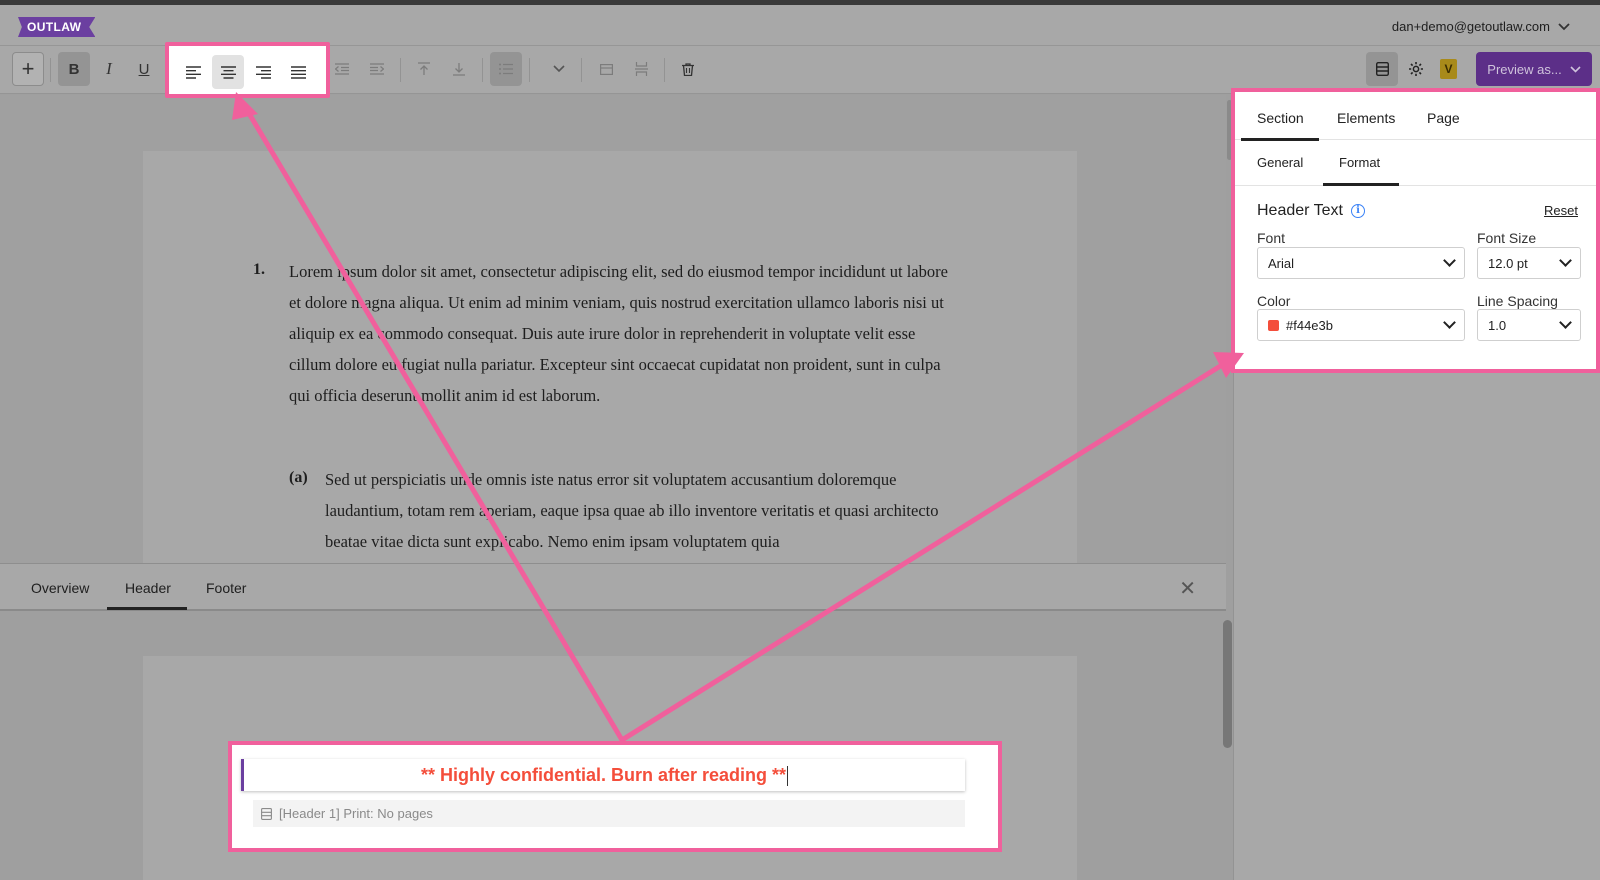 This screenshot has height=880, width=1600. Describe the element at coordinates (1300, 210) in the screenshot. I see `header-text-heading: Header Text` at that location.